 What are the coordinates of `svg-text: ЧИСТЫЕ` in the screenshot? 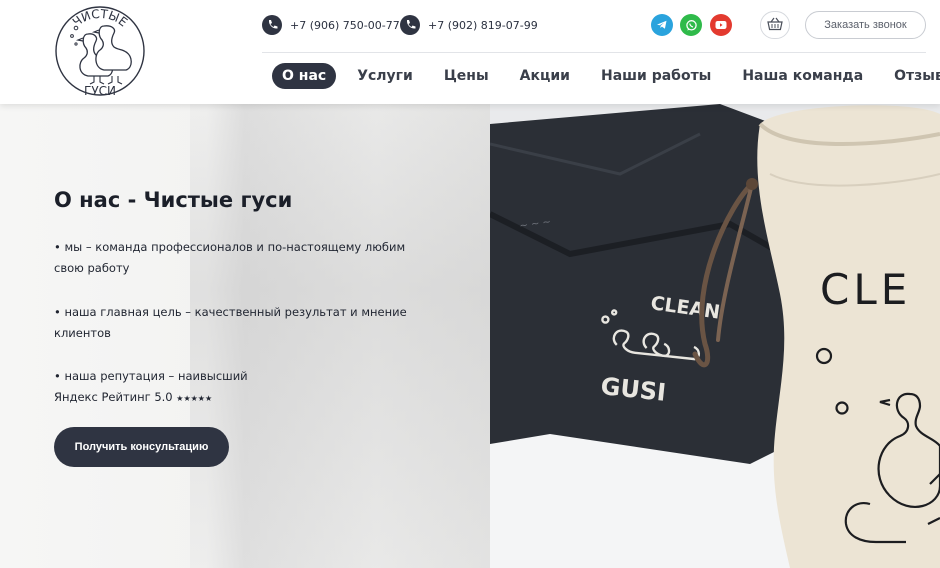 It's located at (100, 18).